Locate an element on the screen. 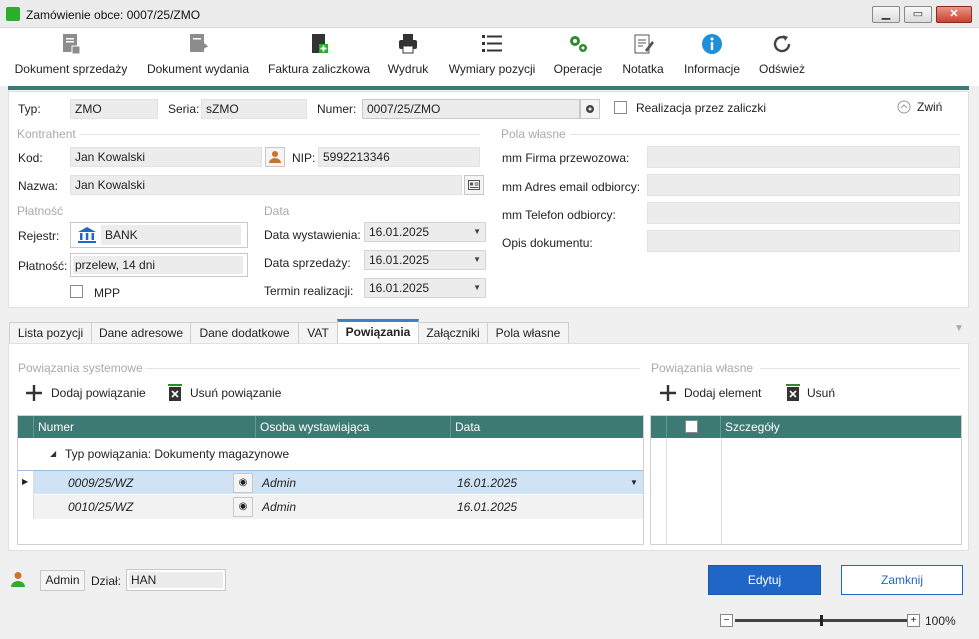 The image size is (979, 639). id-card-icon is located at coordinates (474, 185).